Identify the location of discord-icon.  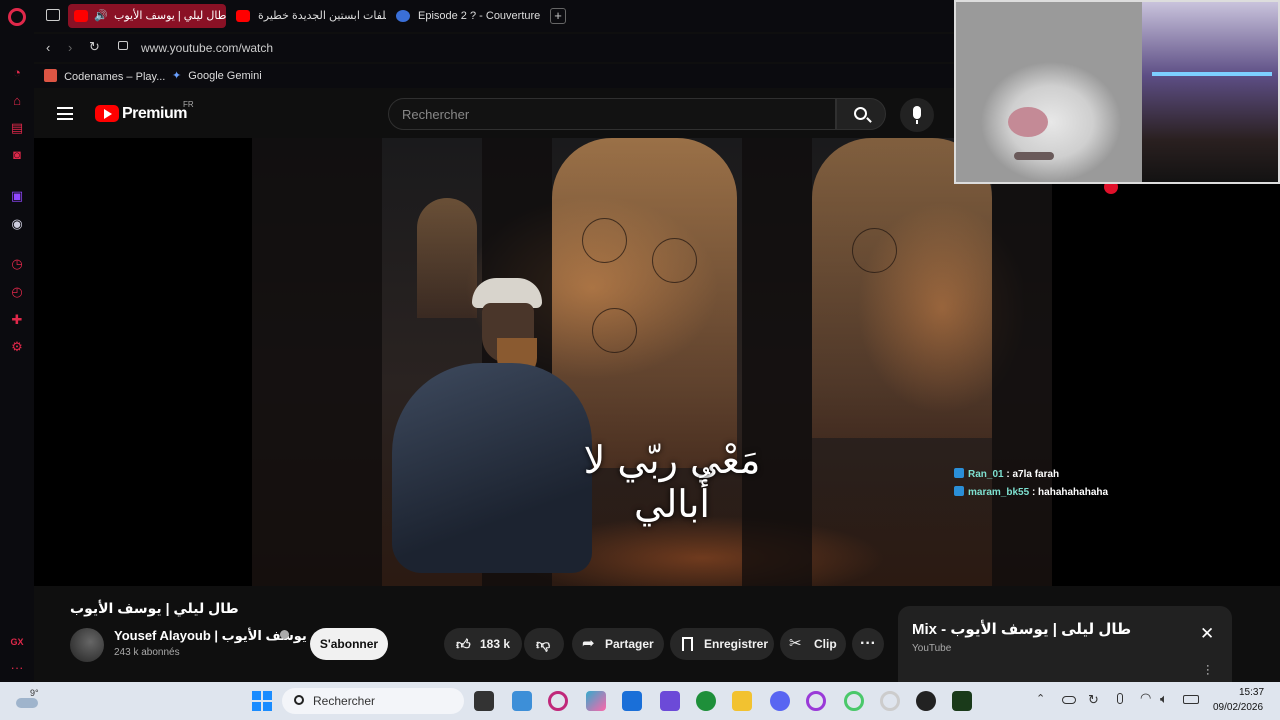
(780, 701).